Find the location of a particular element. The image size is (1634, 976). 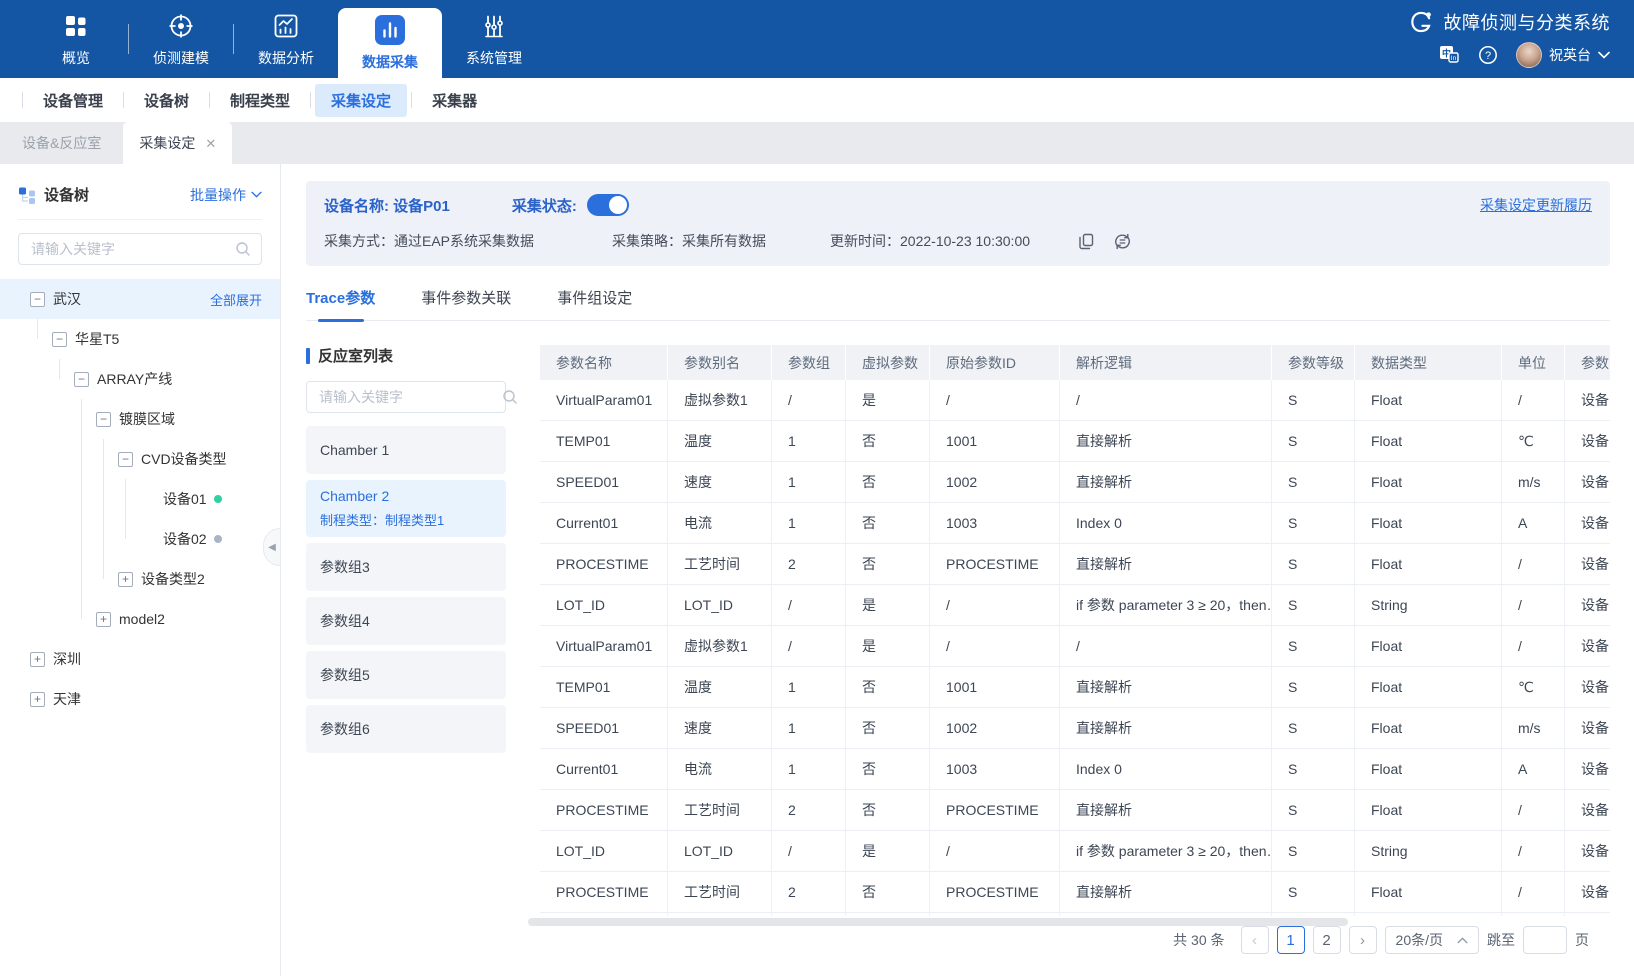

table-cell: 2 is located at coordinates (809, 892).